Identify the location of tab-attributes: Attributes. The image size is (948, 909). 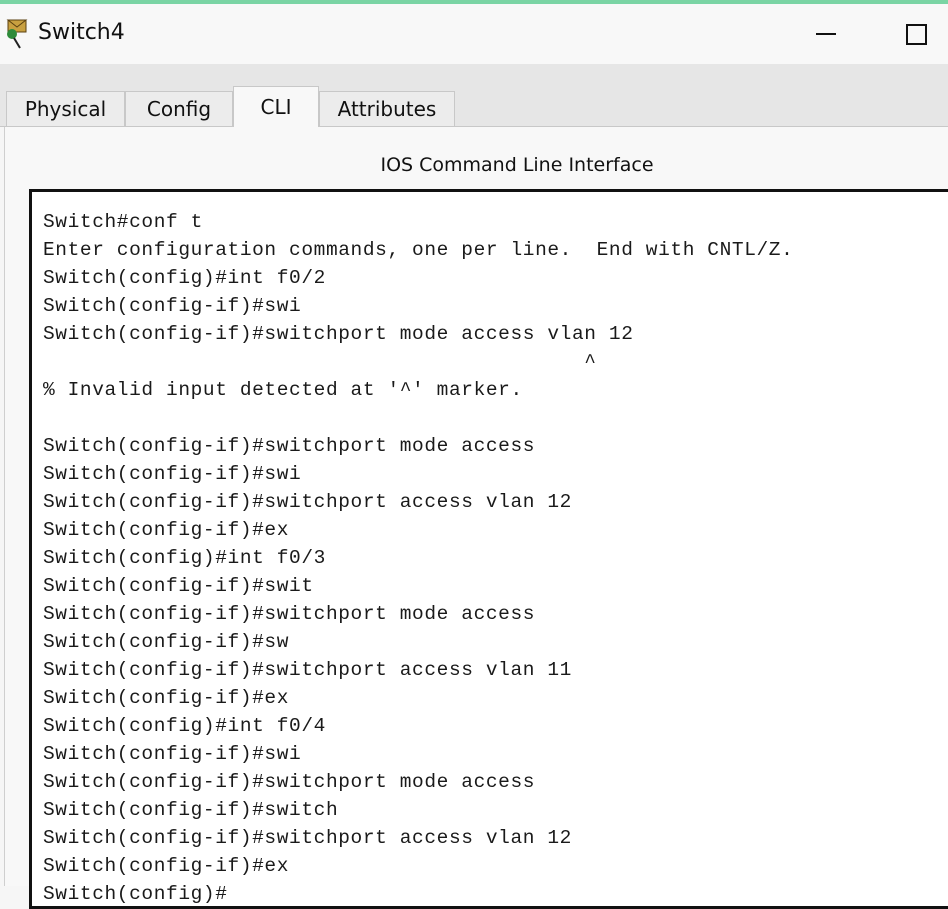
(387, 108).